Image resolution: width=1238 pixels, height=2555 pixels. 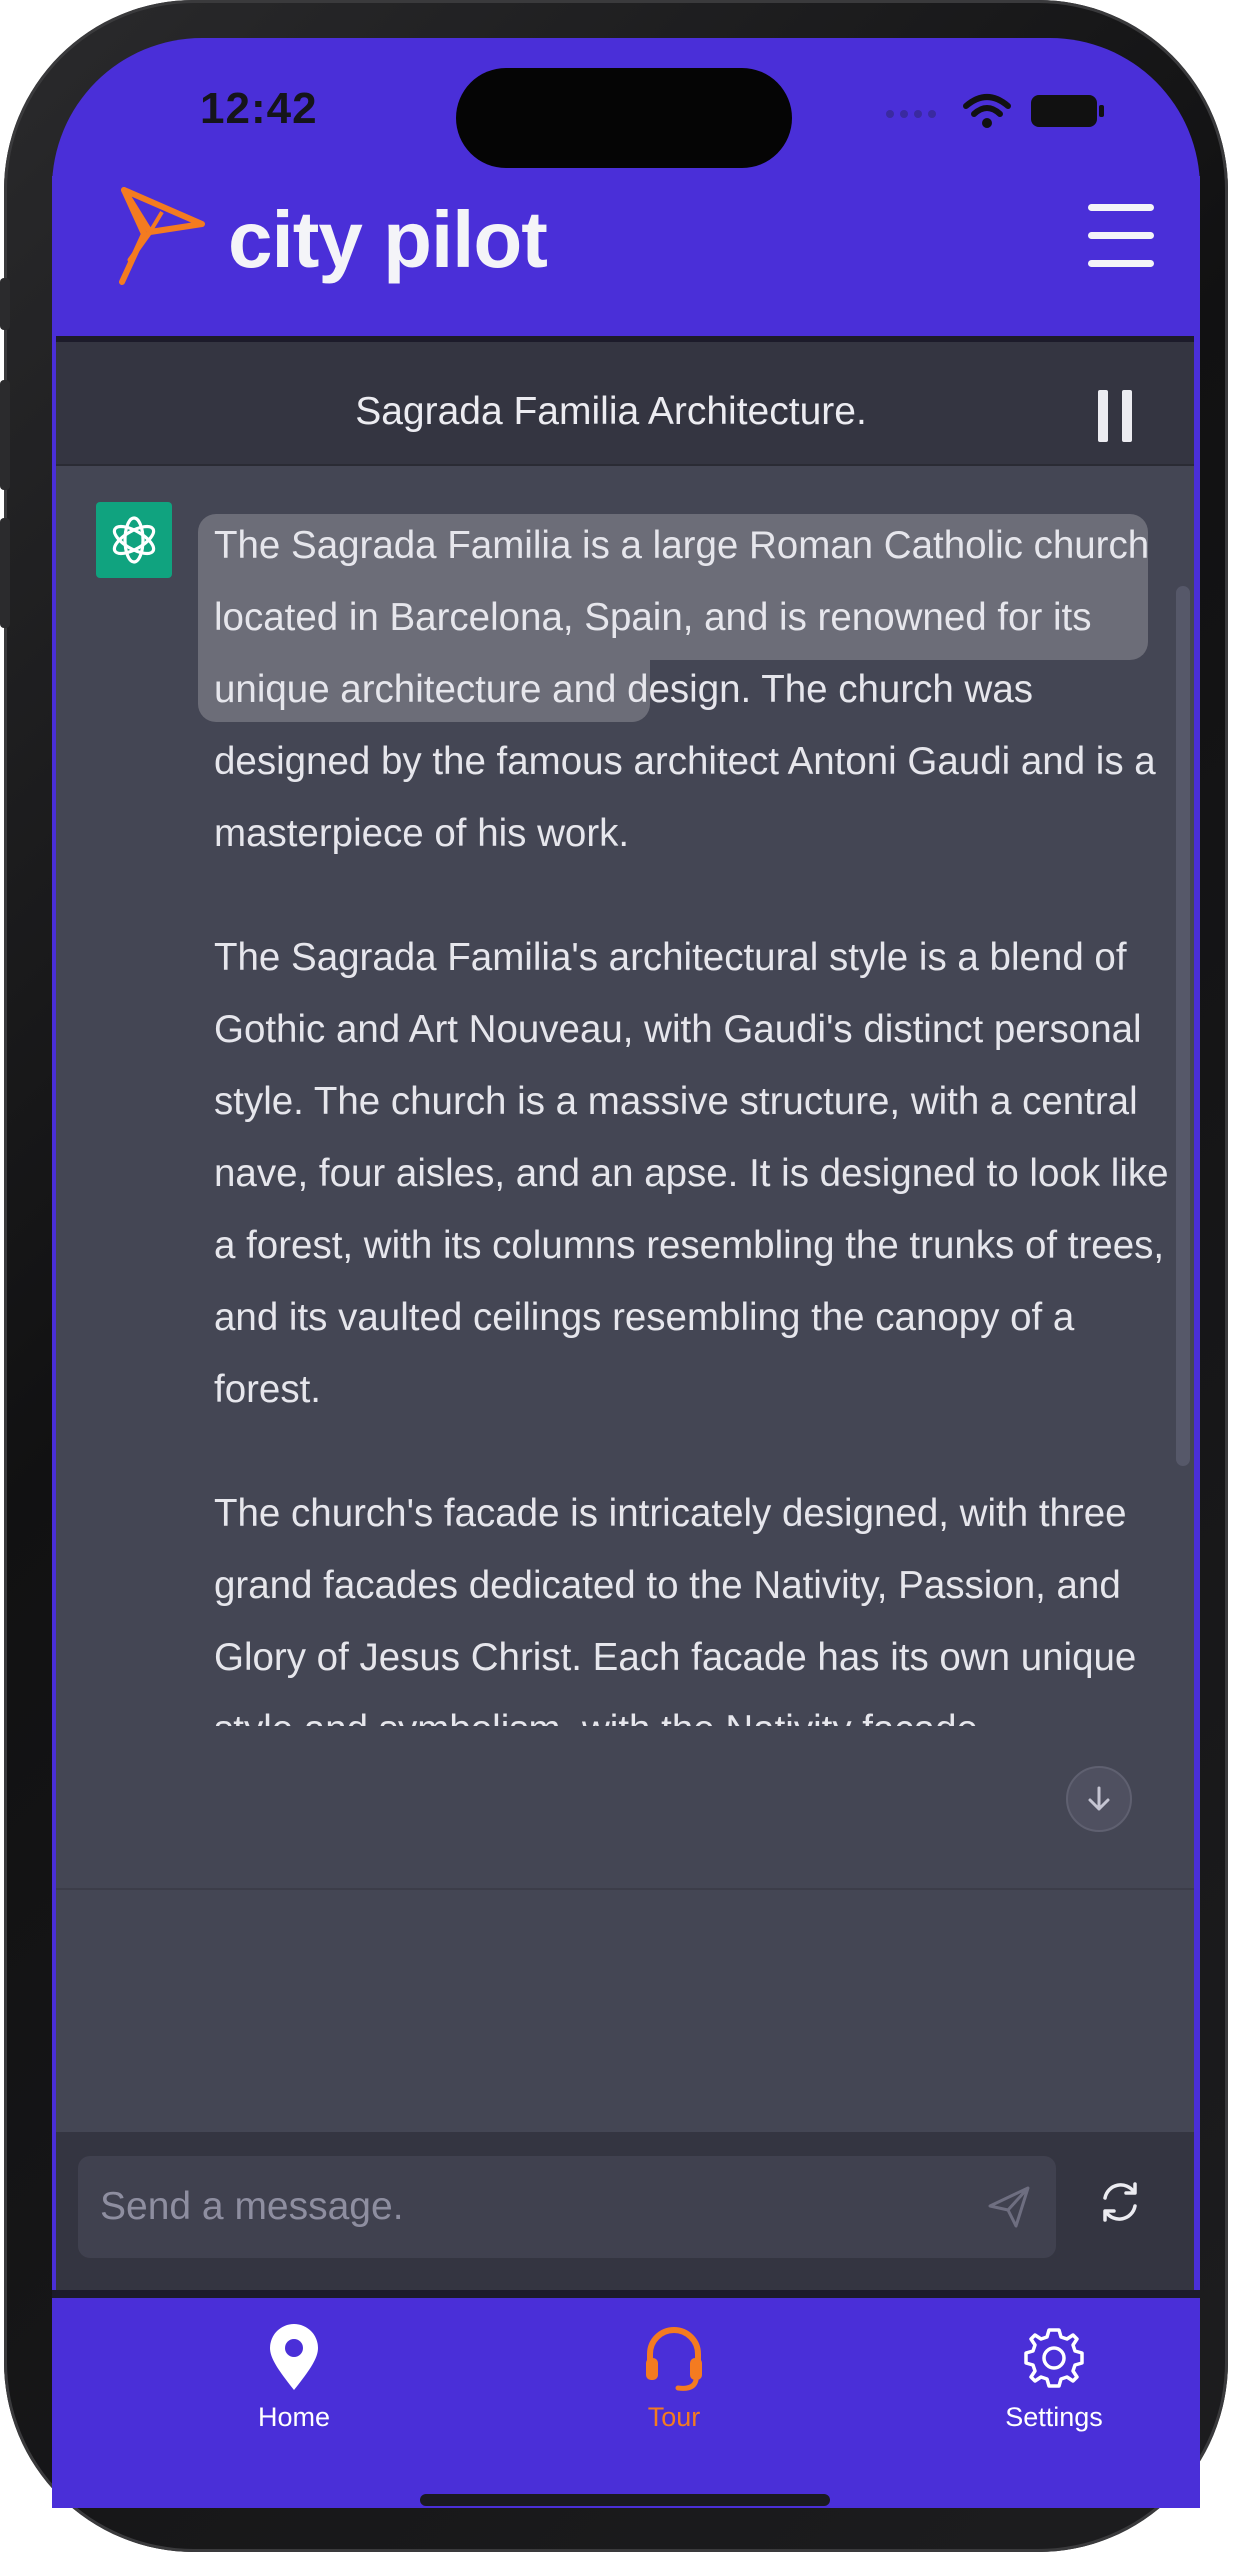 I want to click on send-icon, so click(x=1009, y=2207).